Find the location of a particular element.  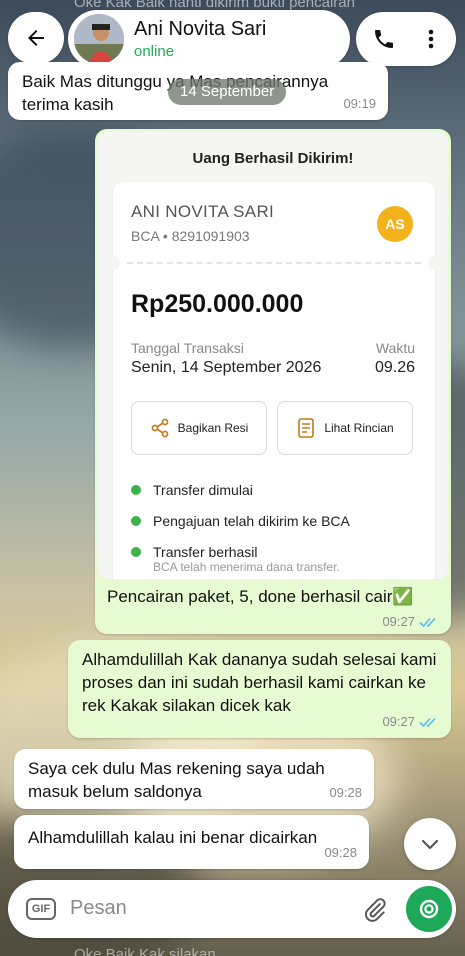

attach-button is located at coordinates (375, 910).